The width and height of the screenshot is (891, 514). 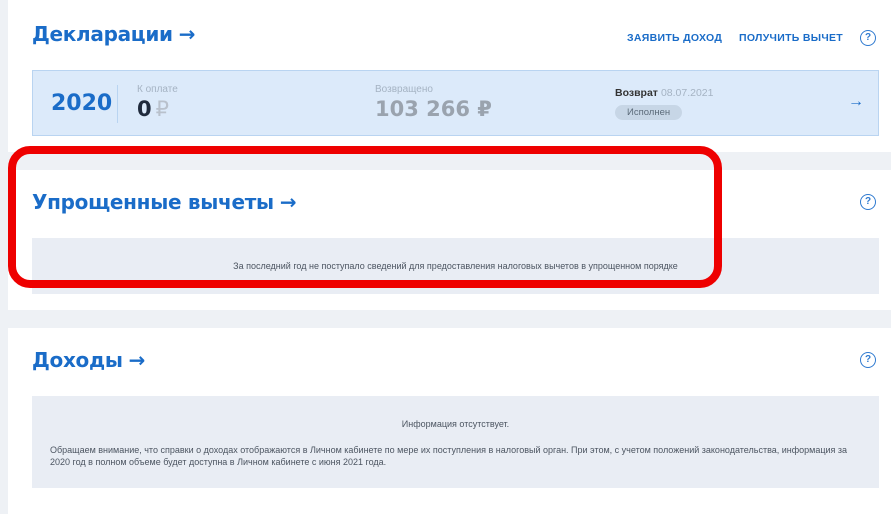 I want to click on return-label: Возврат, so click(x=636, y=93).